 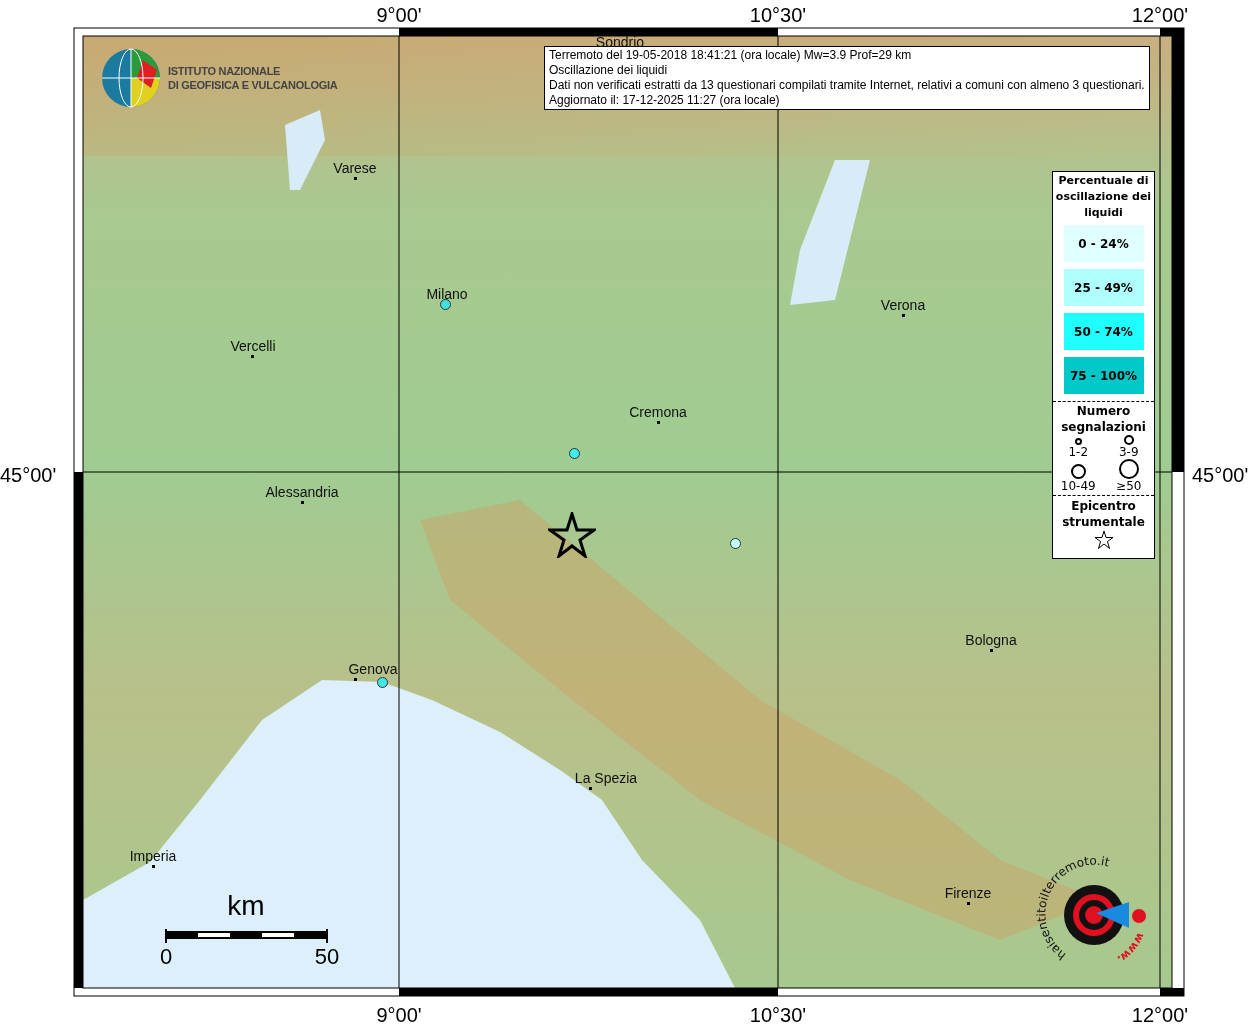 What do you see at coordinates (302, 492) in the screenshot?
I see `city-label: Alessandria` at bounding box center [302, 492].